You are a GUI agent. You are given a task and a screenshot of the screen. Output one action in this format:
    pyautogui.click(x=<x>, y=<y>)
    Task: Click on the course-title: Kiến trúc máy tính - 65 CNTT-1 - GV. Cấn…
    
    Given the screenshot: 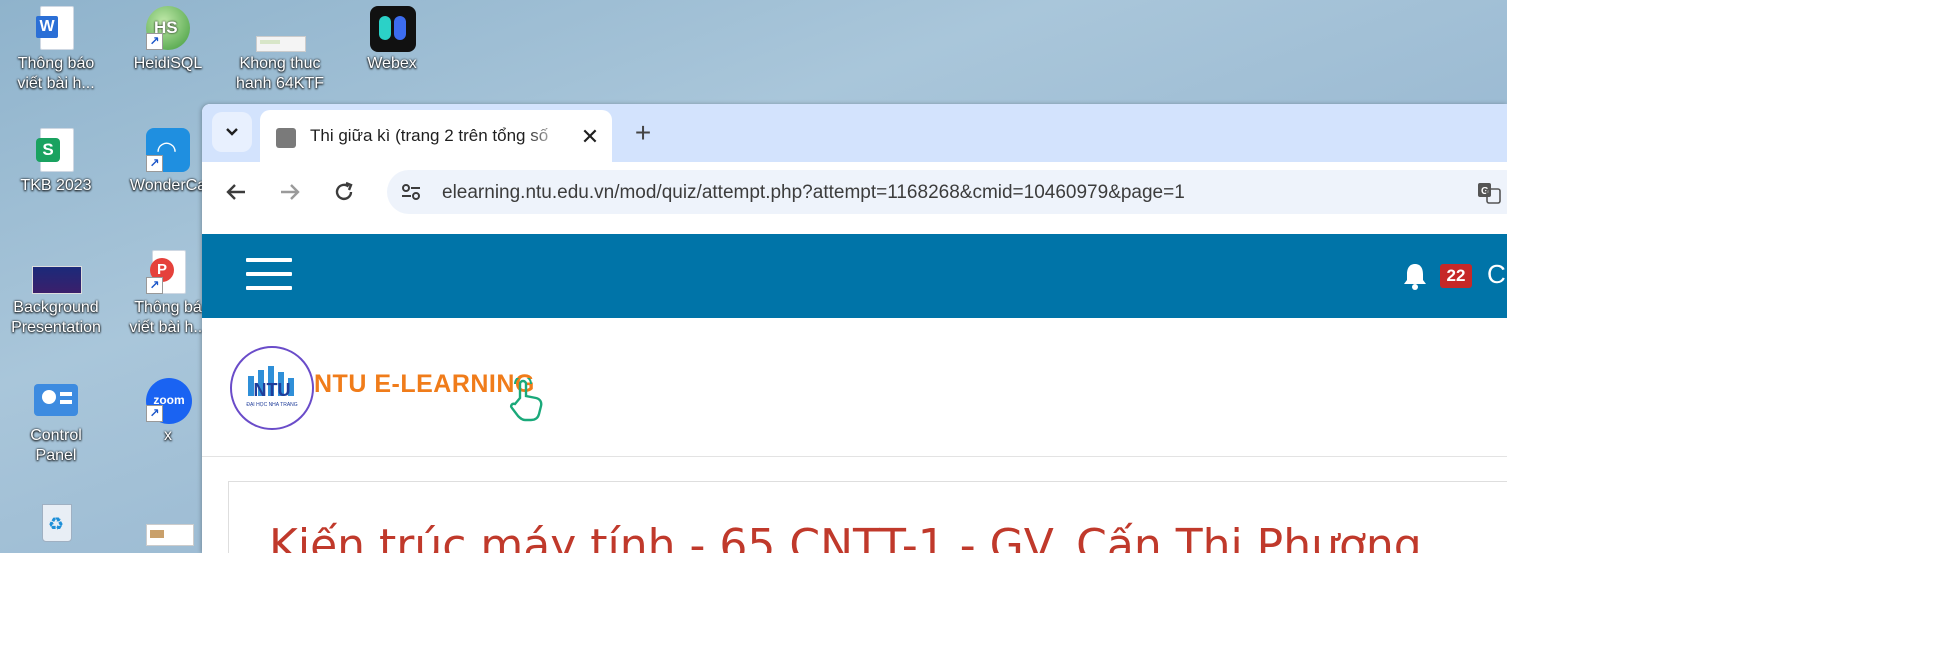 What is the action you would take?
    pyautogui.click(x=845, y=536)
    